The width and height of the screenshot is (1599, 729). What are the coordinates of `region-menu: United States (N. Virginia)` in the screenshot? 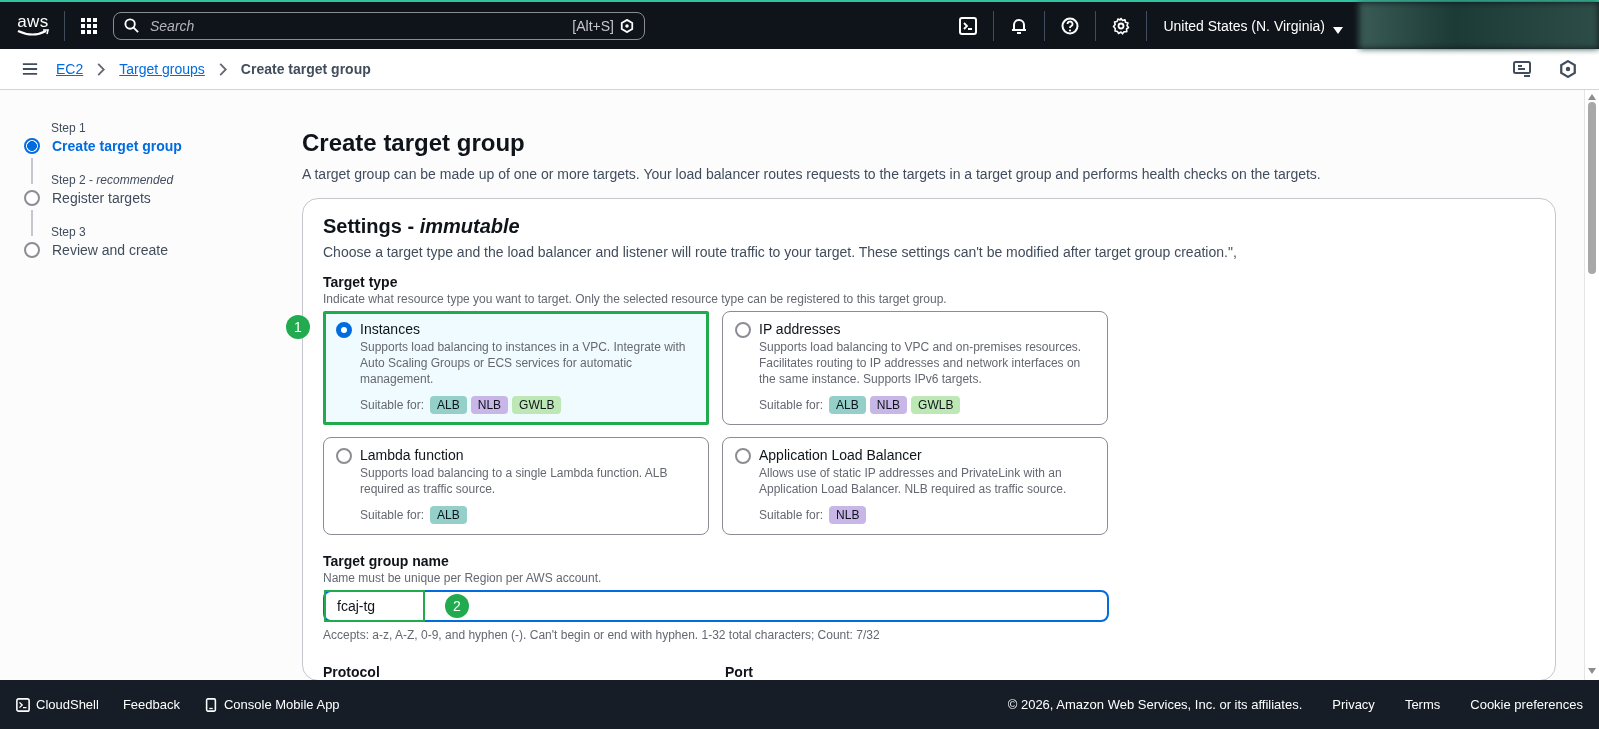 It's located at (1253, 25).